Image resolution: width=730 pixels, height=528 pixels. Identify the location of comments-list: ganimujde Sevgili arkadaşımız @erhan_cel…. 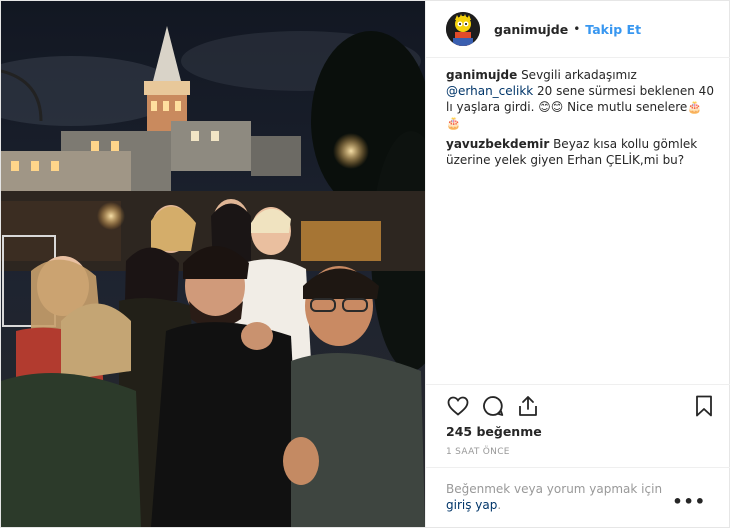
(581, 120).